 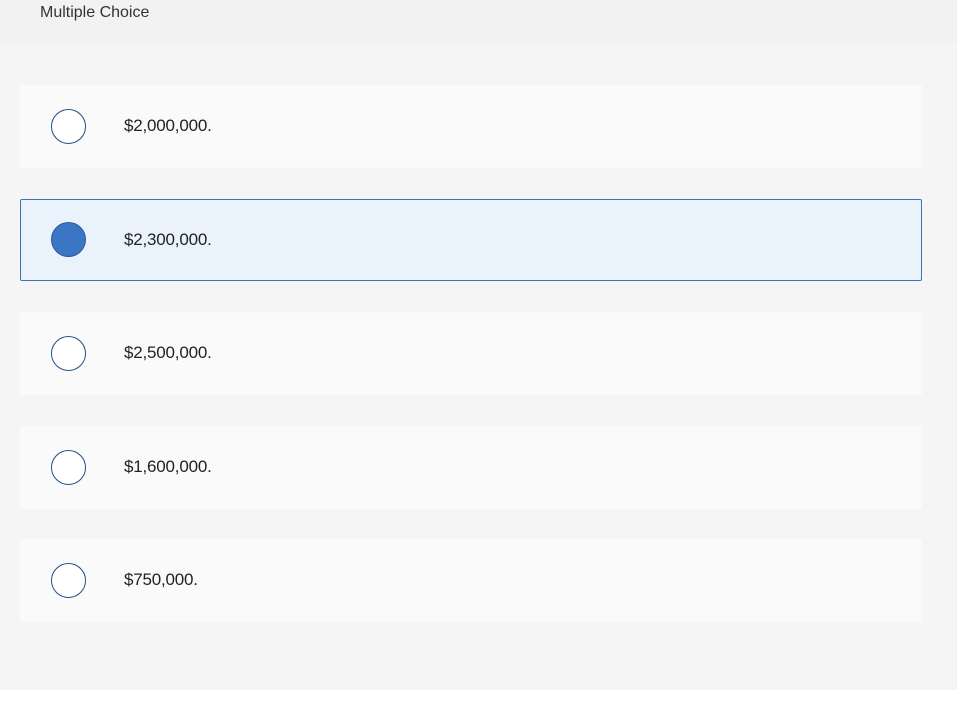 I want to click on question-header: Multiple Choice, so click(x=478, y=22).